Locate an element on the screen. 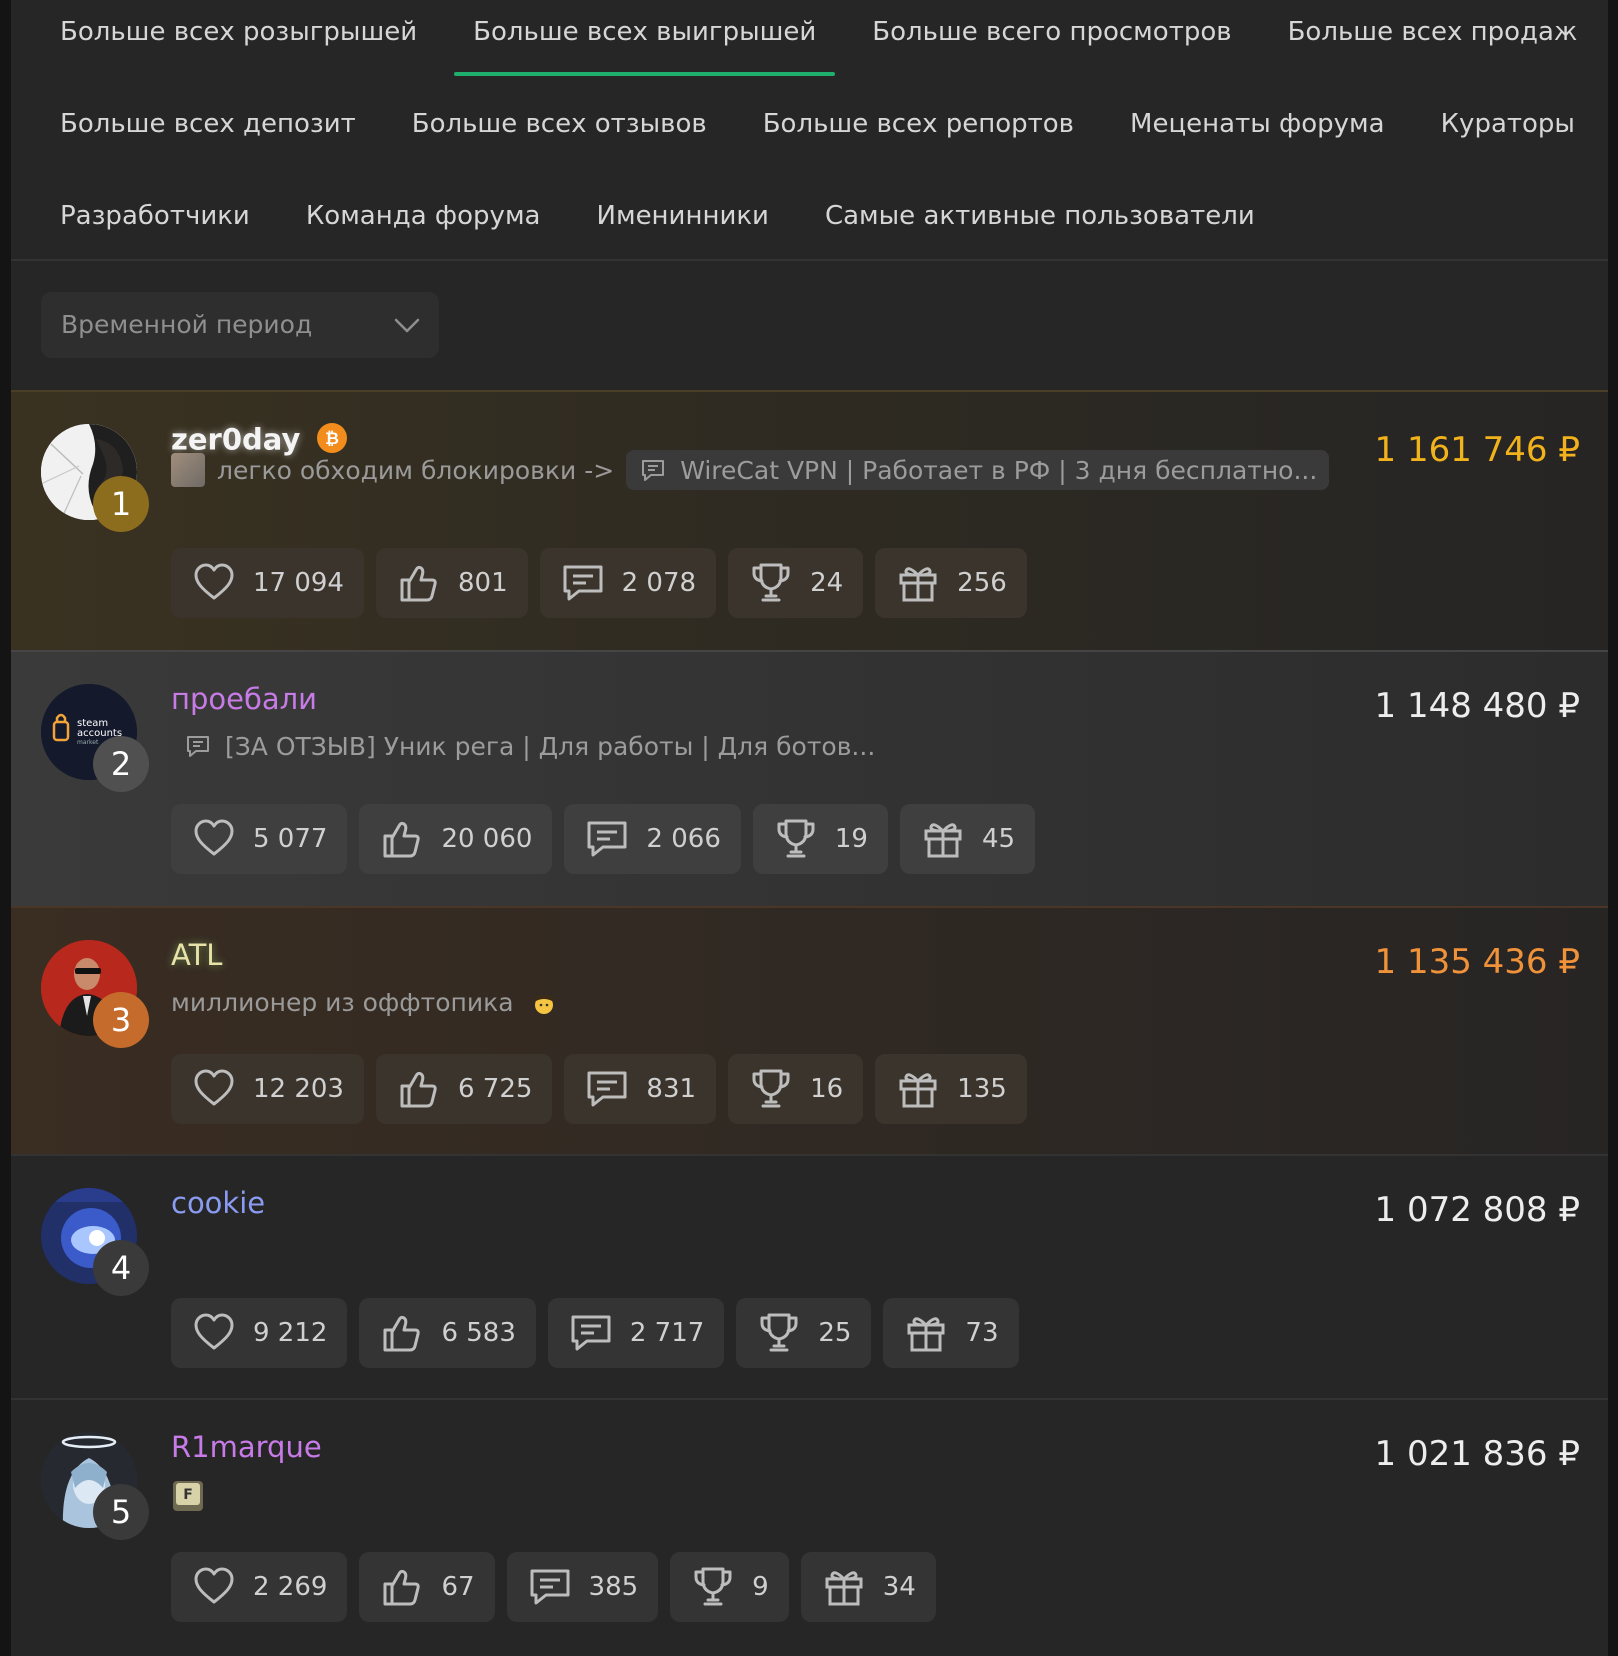 This screenshot has height=1656, width=1618. stat-trophies: 16 is located at coordinates (796, 1089).